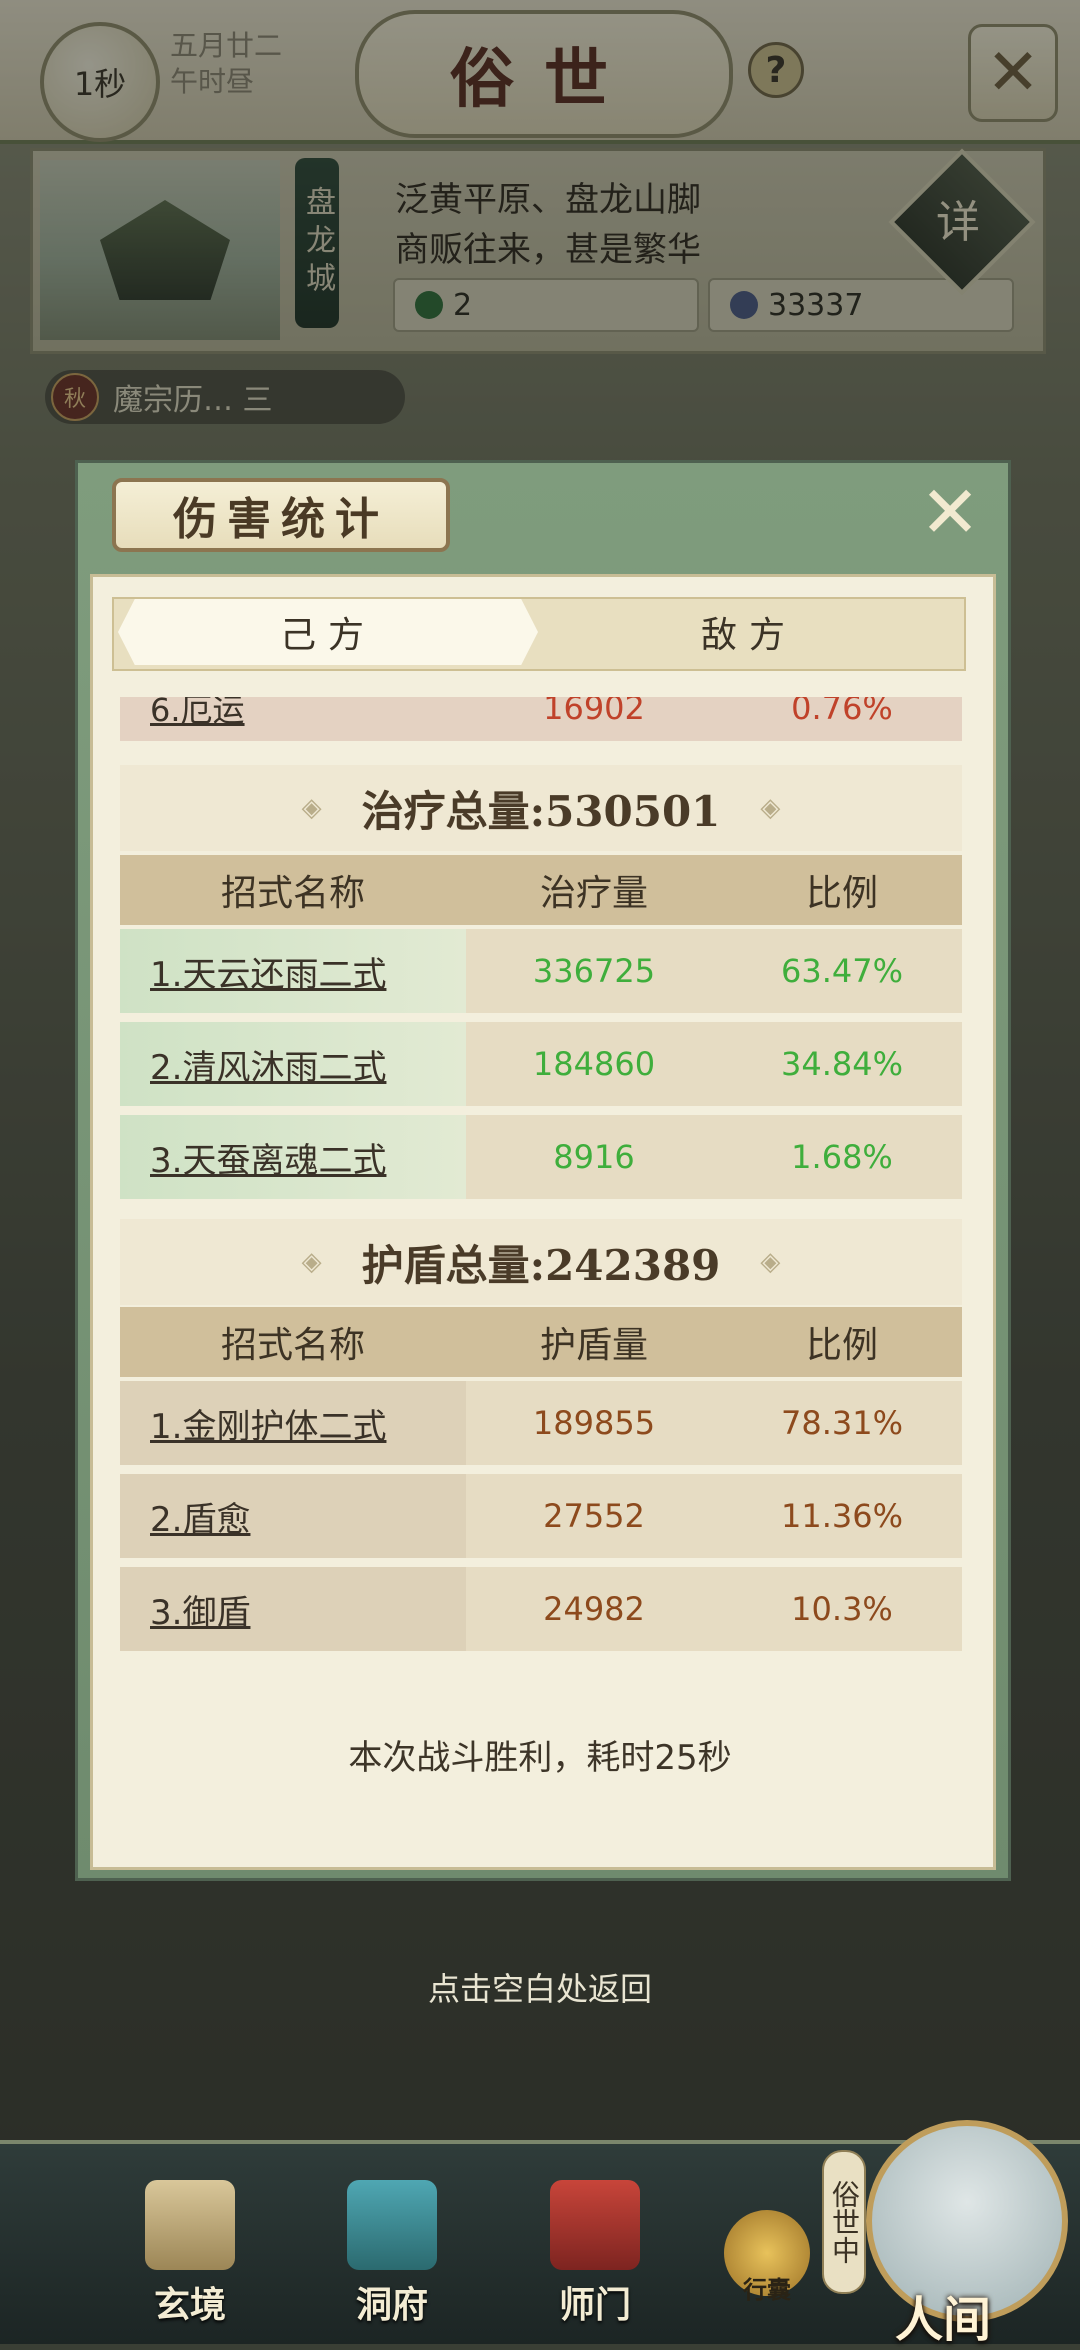 This screenshot has height=2350, width=1080. I want to click on skill-name: 1.天云还雨二式, so click(293, 971).